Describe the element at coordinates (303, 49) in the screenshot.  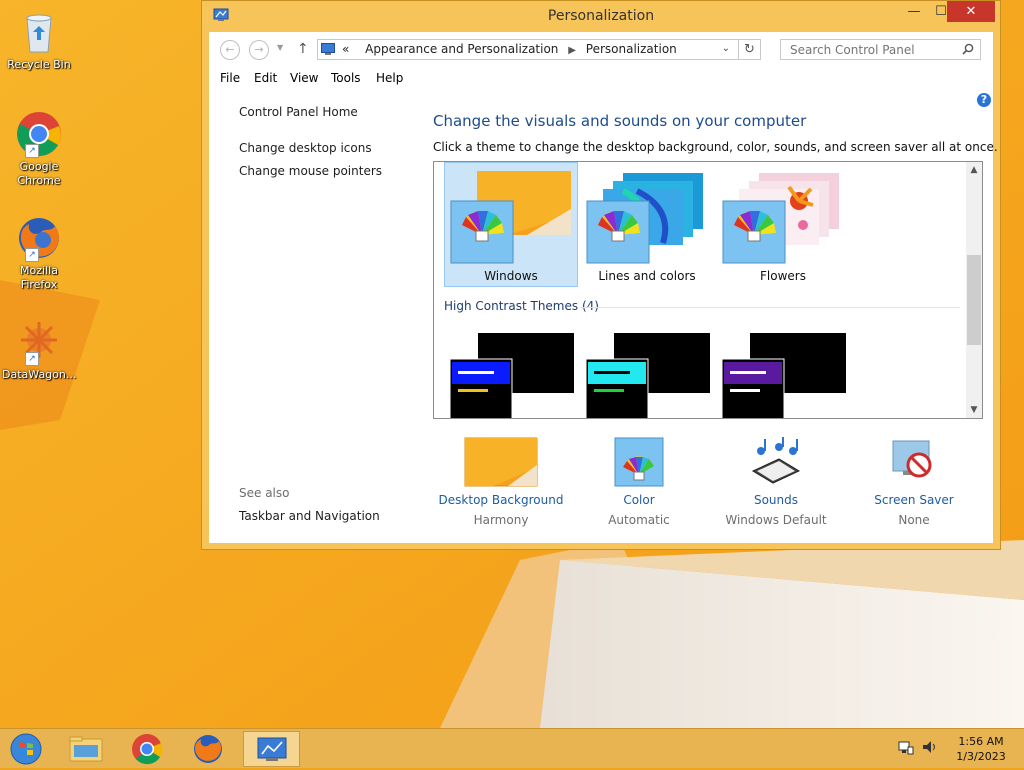
I see `up-arrow-icon: ↑` at that location.